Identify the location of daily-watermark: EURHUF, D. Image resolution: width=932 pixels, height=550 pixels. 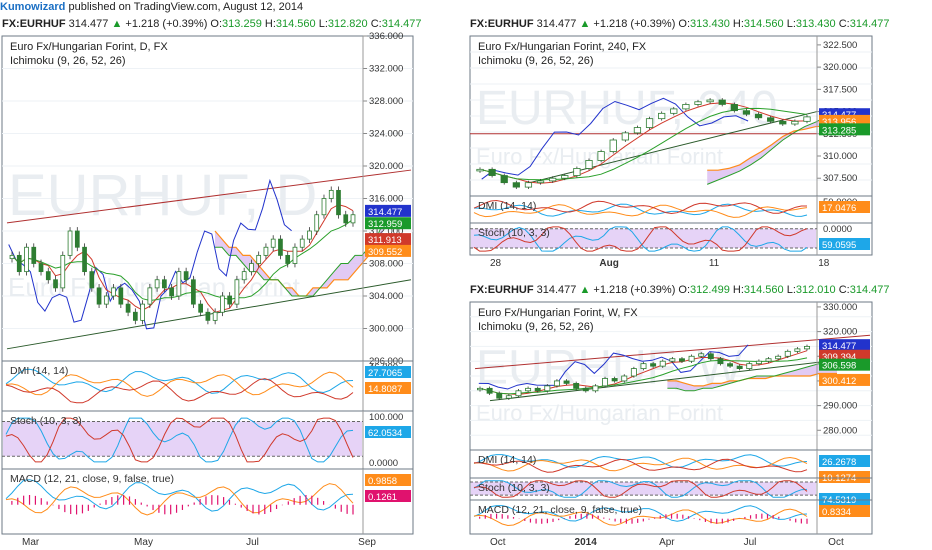
(162, 195).